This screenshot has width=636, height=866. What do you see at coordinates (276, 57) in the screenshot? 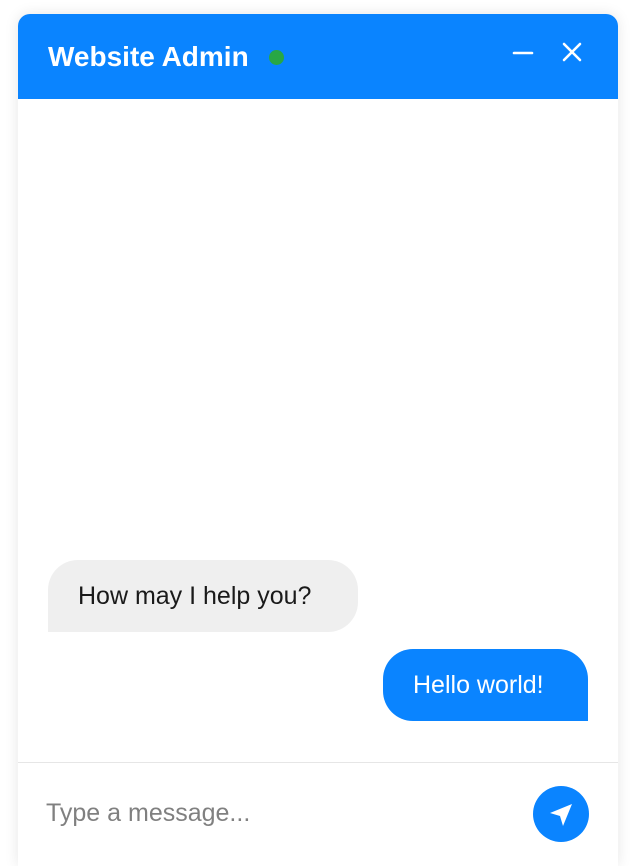
I see `online-status-indicator` at bounding box center [276, 57].